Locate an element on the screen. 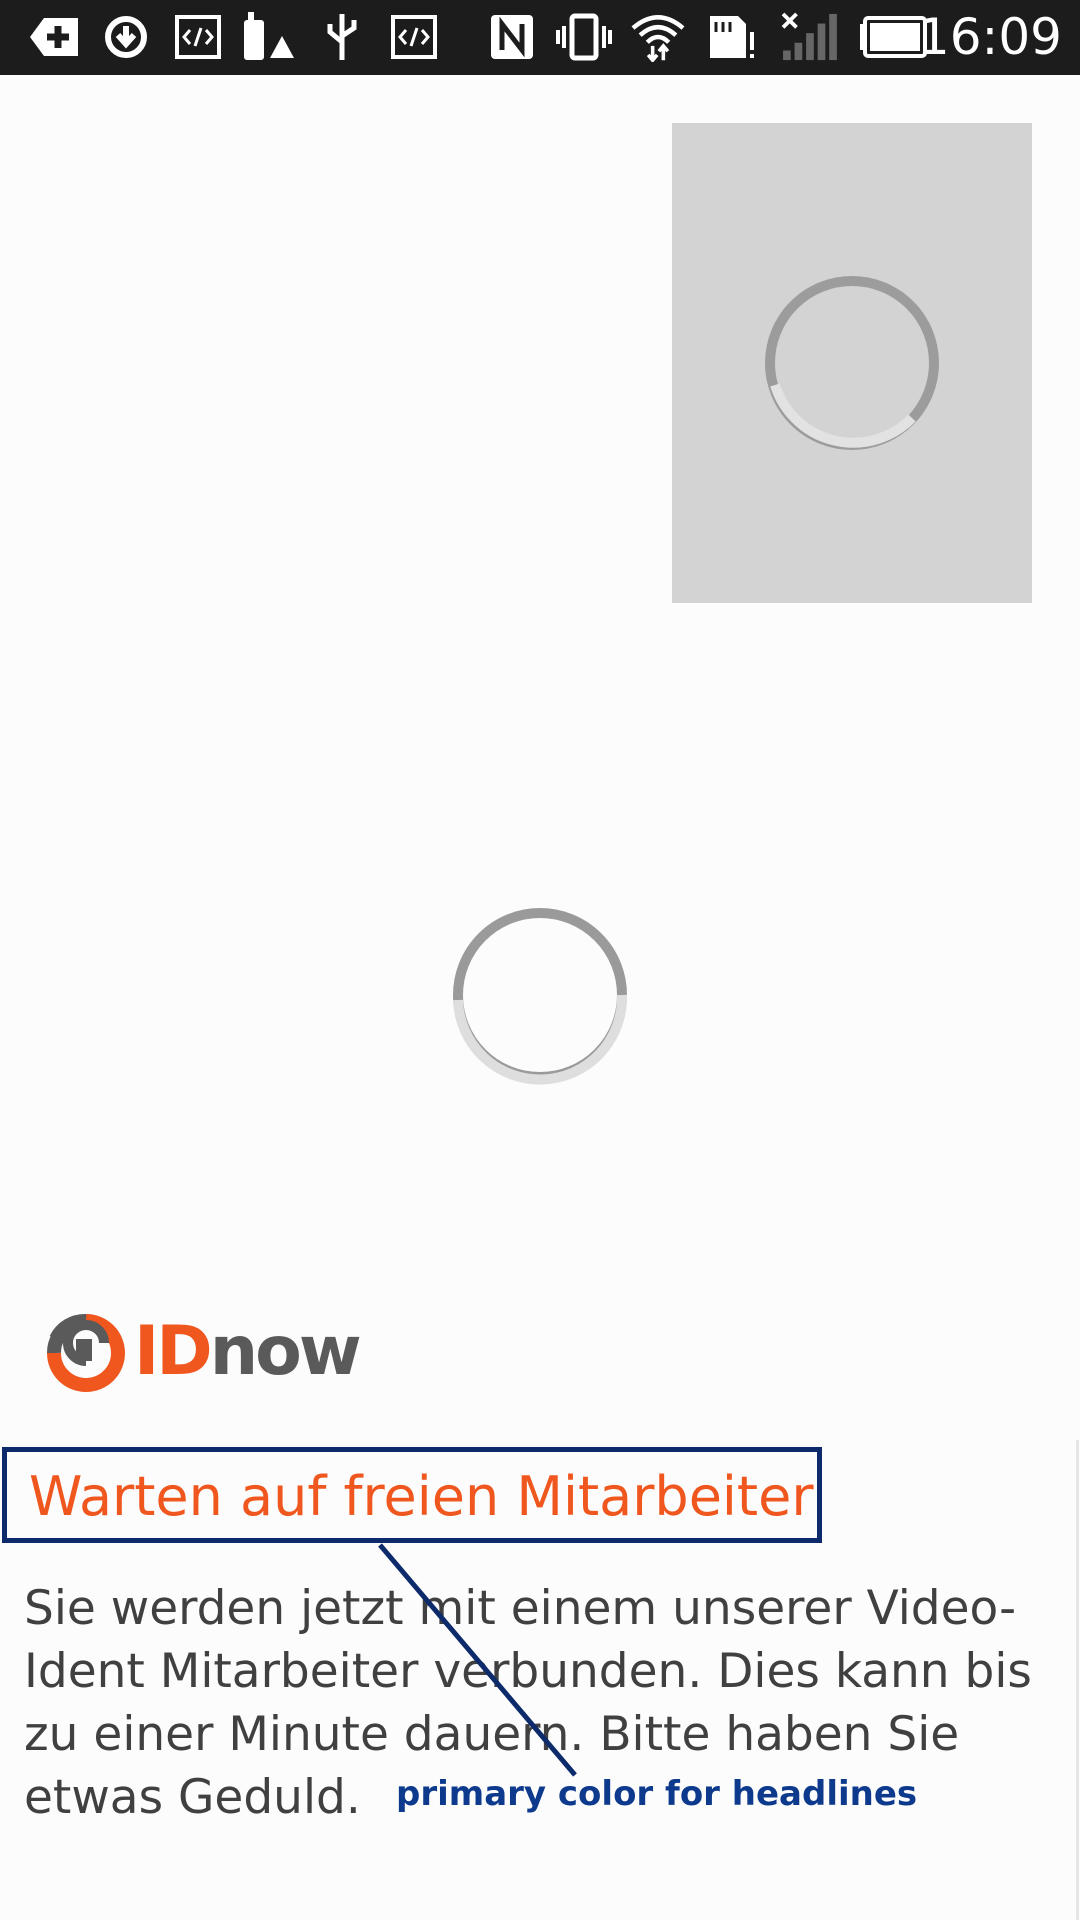 Image resolution: width=1080 pixels, height=1920 pixels. idnow-logo-mark is located at coordinates (85, 1353).